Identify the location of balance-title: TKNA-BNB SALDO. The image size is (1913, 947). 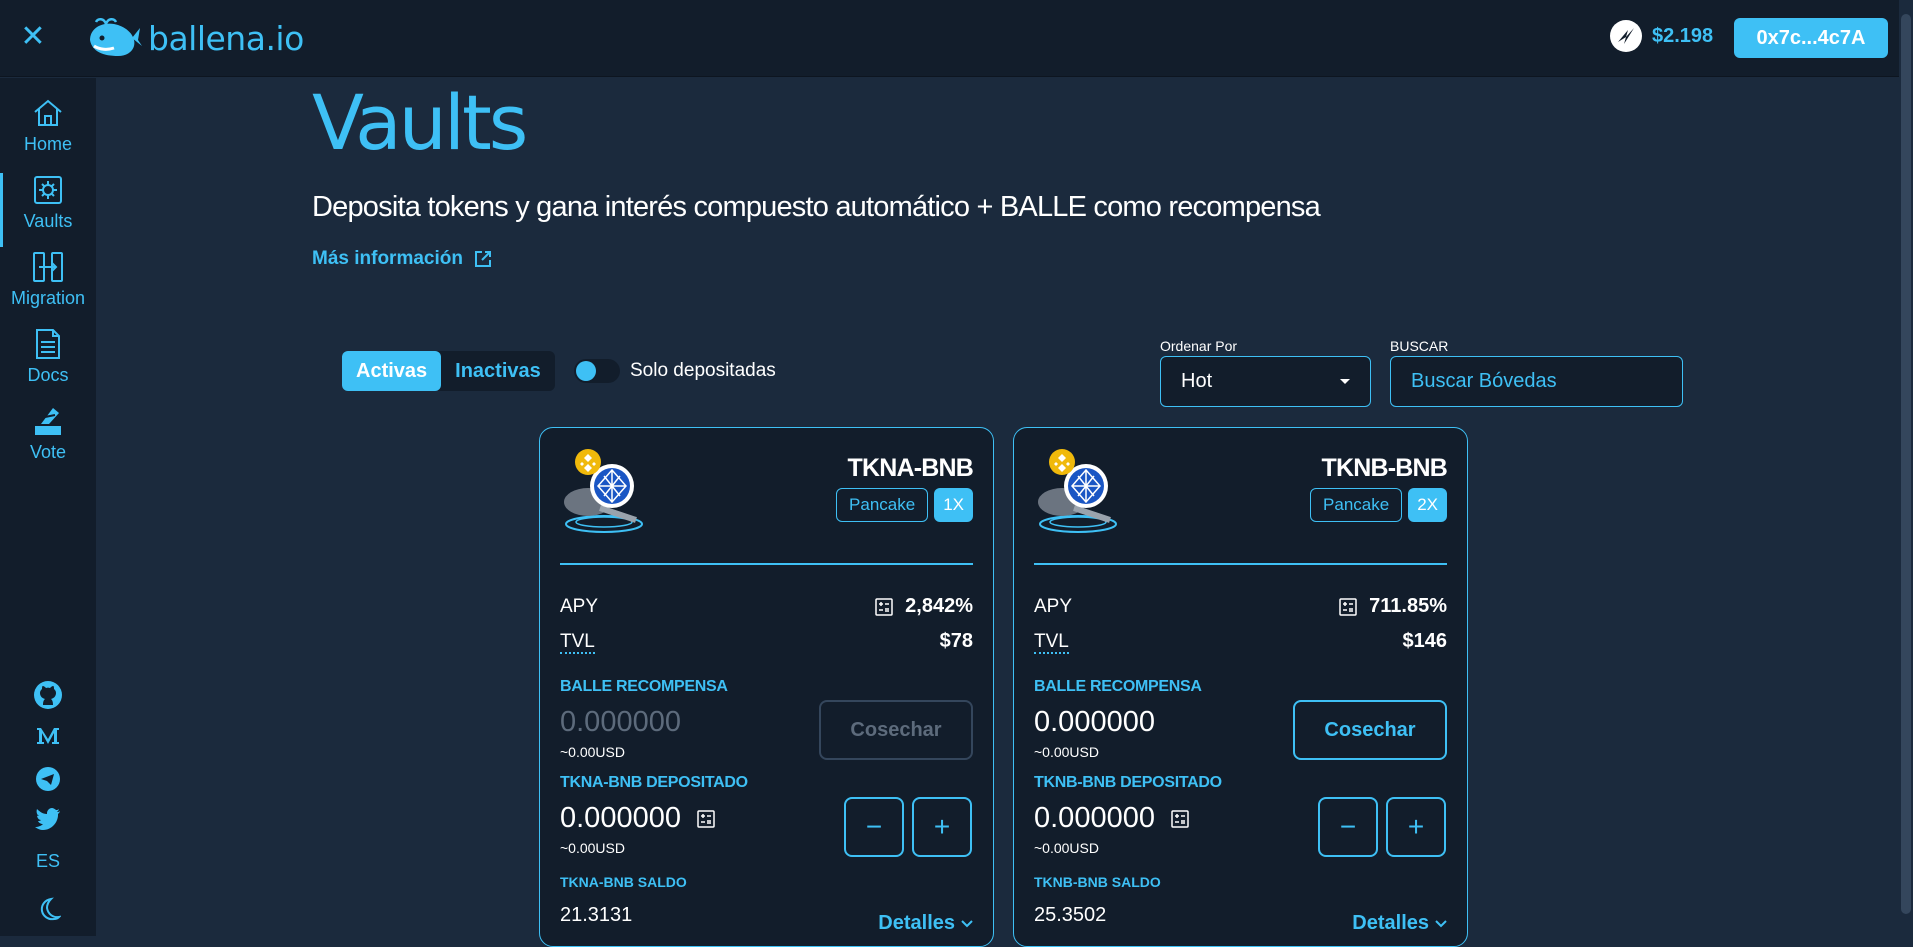
(623, 882).